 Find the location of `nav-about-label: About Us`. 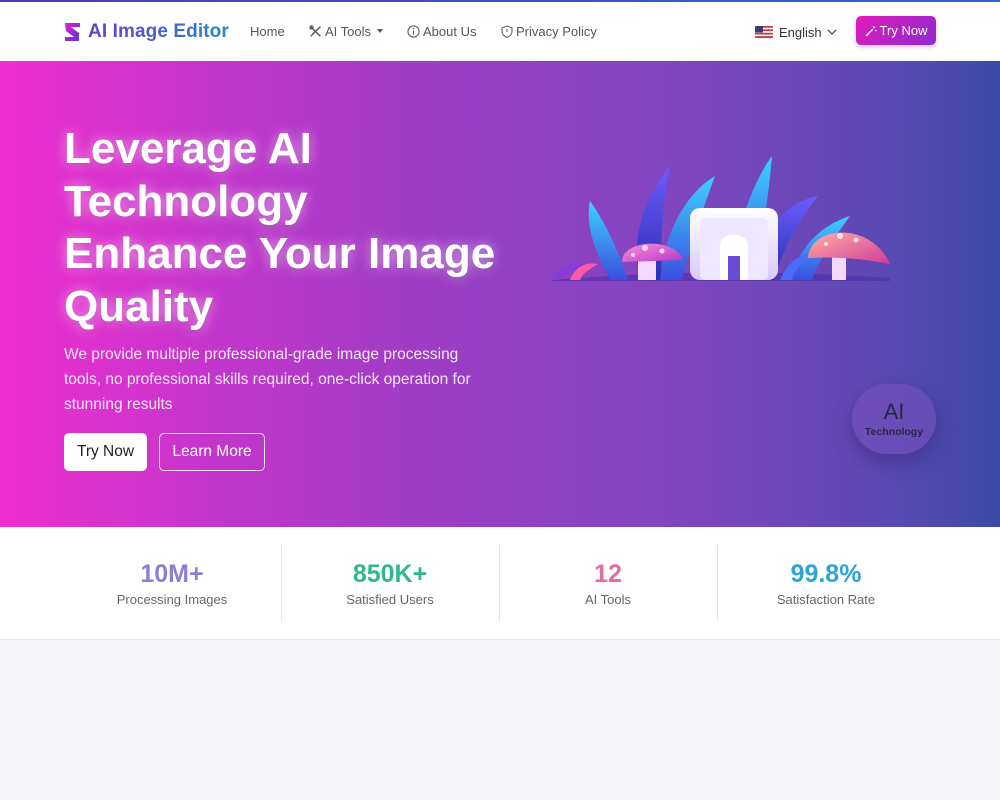

nav-about-label: About Us is located at coordinates (450, 31).